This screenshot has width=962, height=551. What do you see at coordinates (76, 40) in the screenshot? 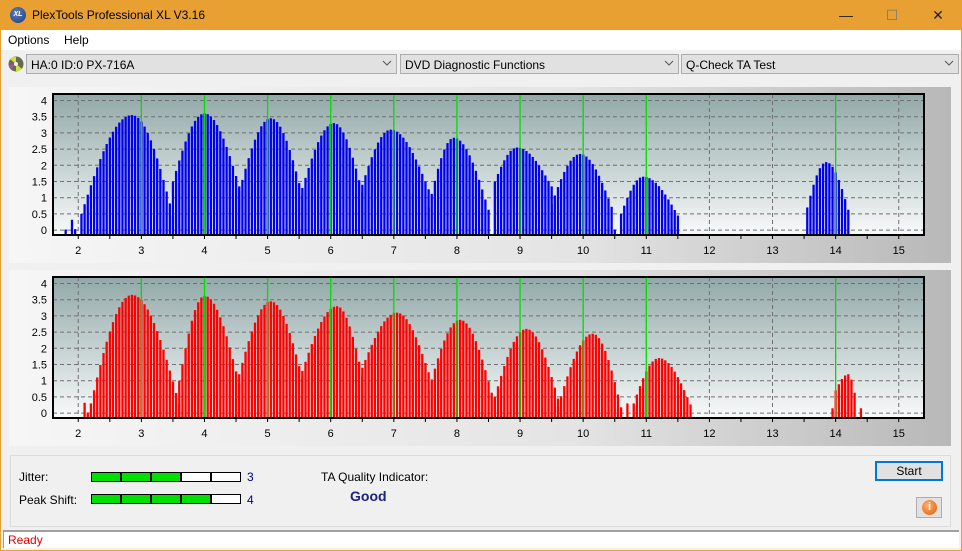
I see `menu-help: Help` at bounding box center [76, 40].